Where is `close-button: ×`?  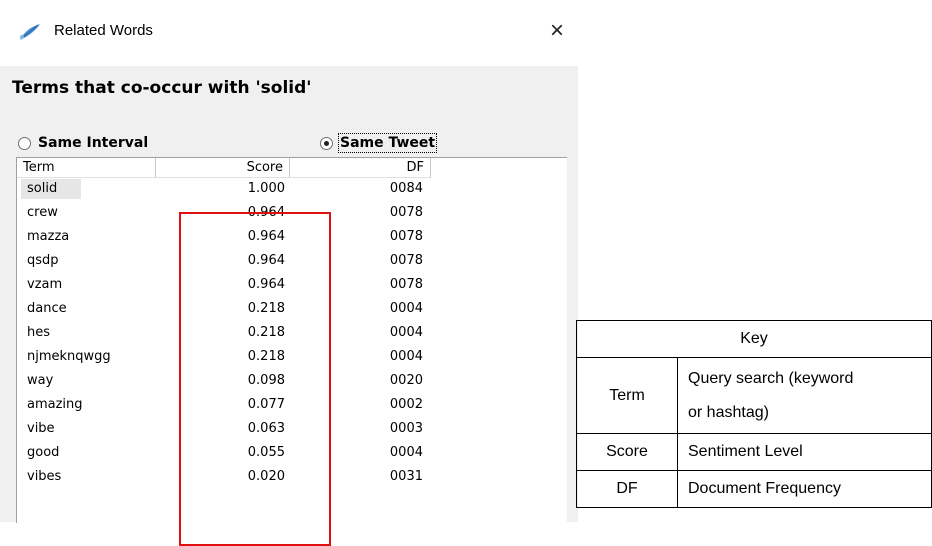
close-button: × is located at coordinates (557, 31).